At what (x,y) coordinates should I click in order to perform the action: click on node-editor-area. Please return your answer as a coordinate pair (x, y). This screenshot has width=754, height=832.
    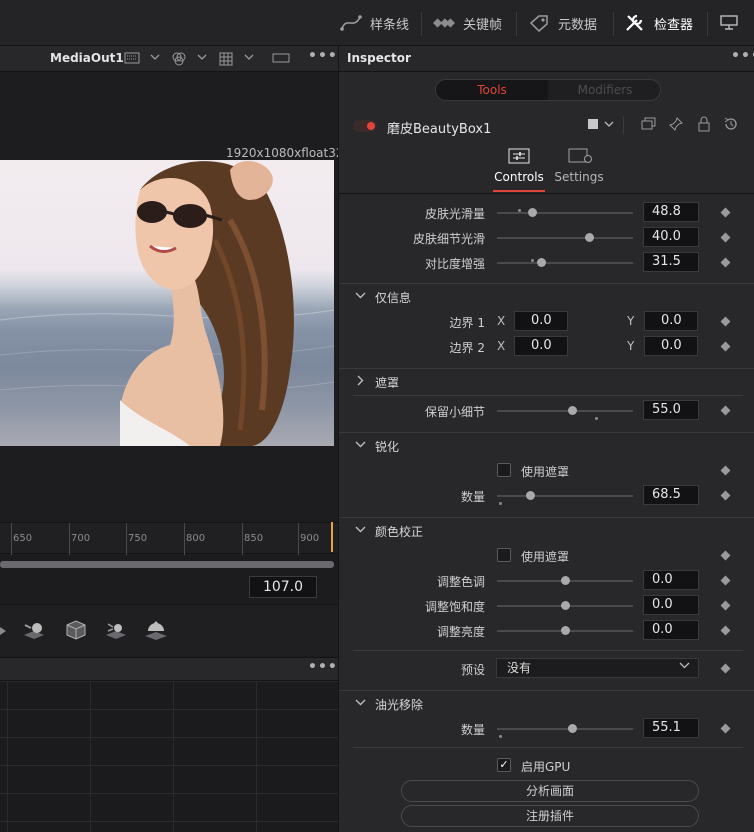
    Looking at the image, I should click on (169, 756).